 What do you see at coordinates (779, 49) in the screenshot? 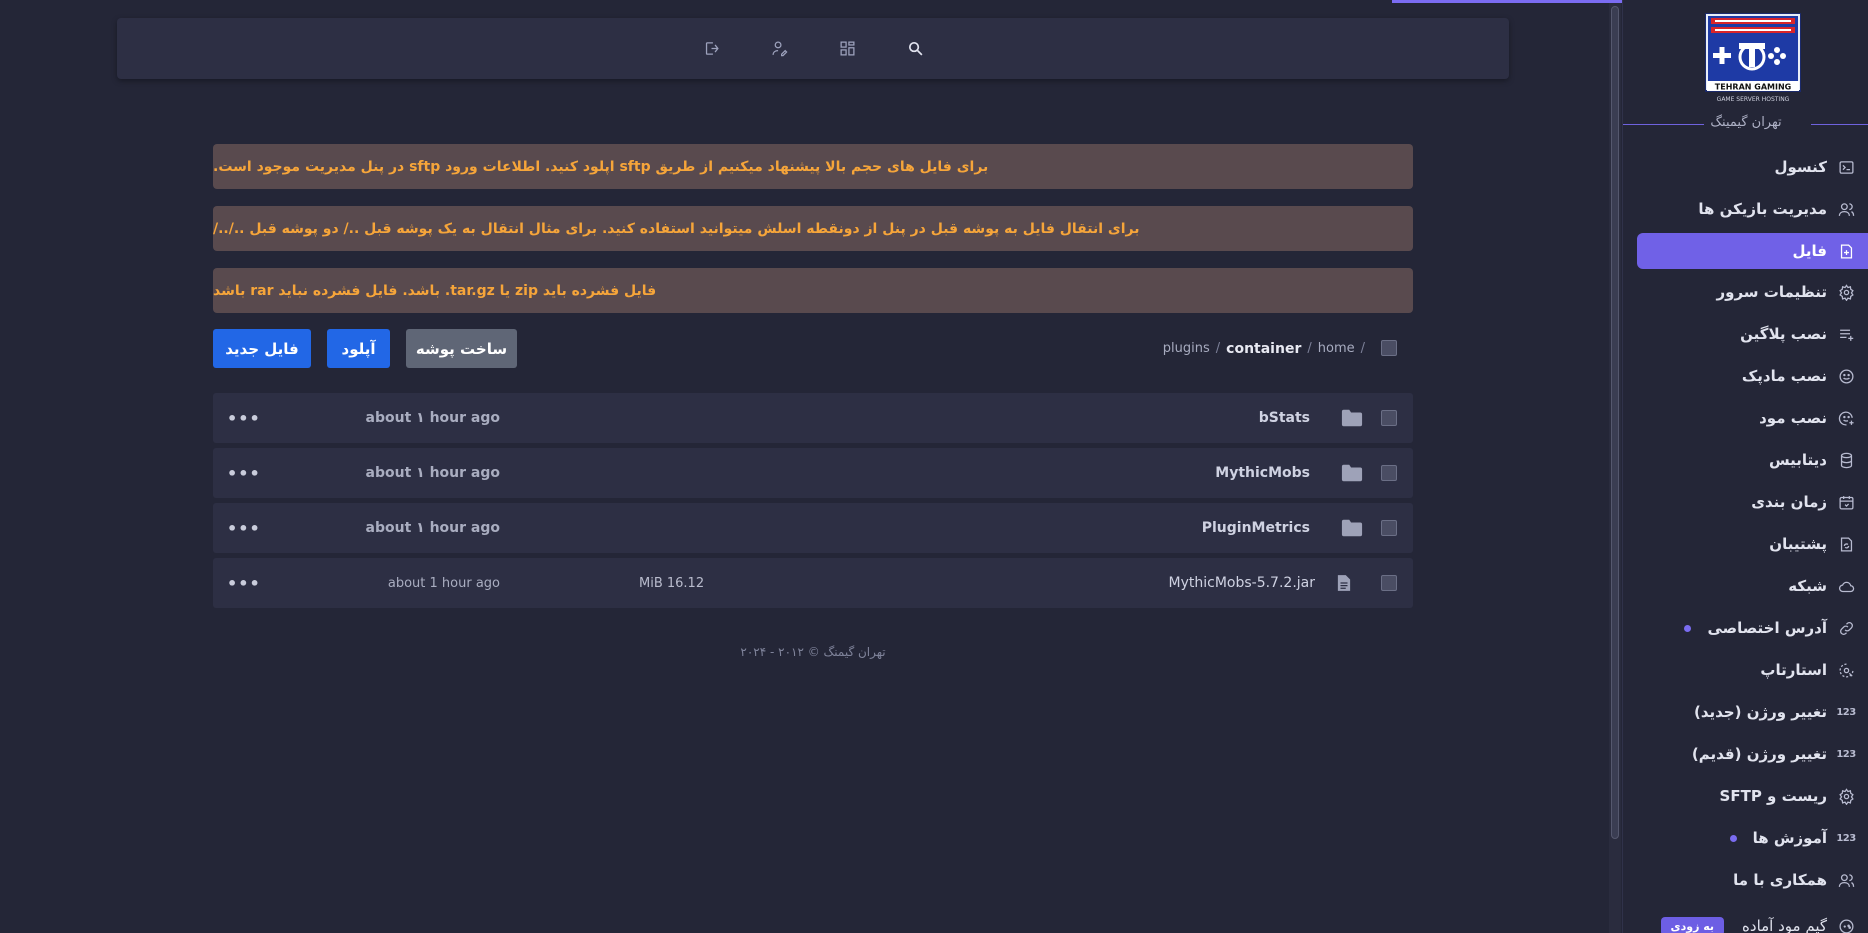
I see `user-edit-icon` at bounding box center [779, 49].